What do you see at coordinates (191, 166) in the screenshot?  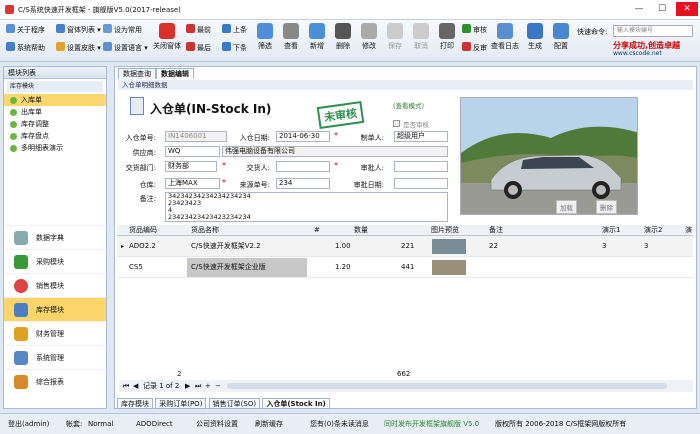 I see `dept-select: 财务部` at bounding box center [191, 166].